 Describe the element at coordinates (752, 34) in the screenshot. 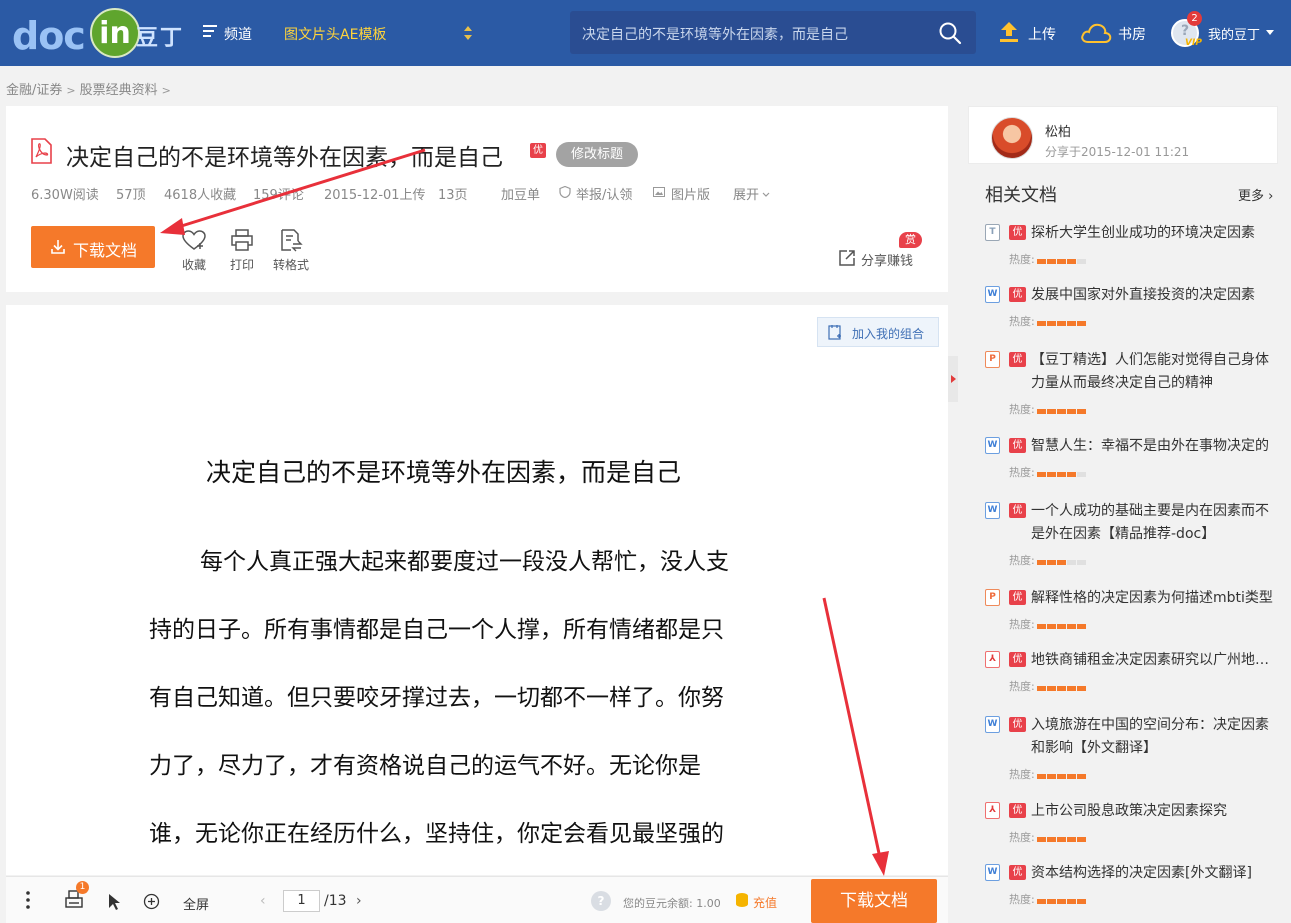

I see `search-input: 决定自己的不是环境等外在因素，而是自己` at that location.